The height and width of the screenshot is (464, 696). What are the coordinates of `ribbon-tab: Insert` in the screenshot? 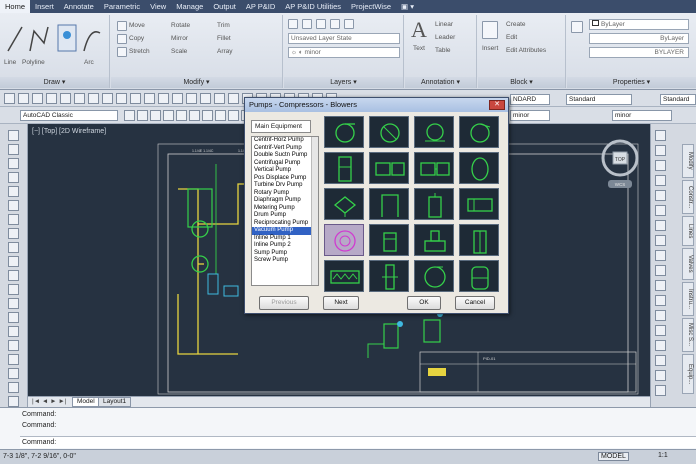 It's located at (44, 6).